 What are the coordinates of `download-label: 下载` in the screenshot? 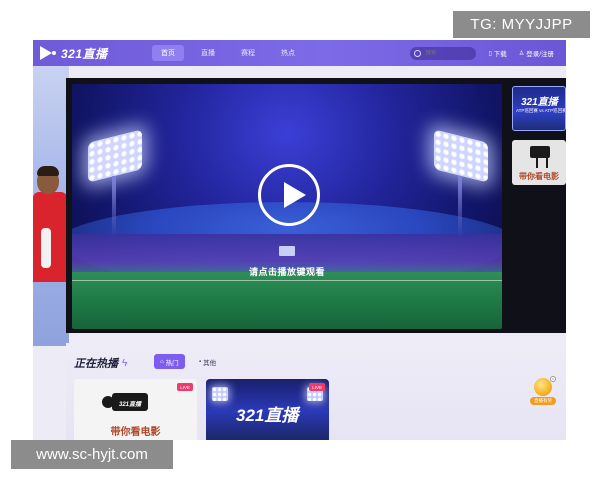 It's located at (500, 54).